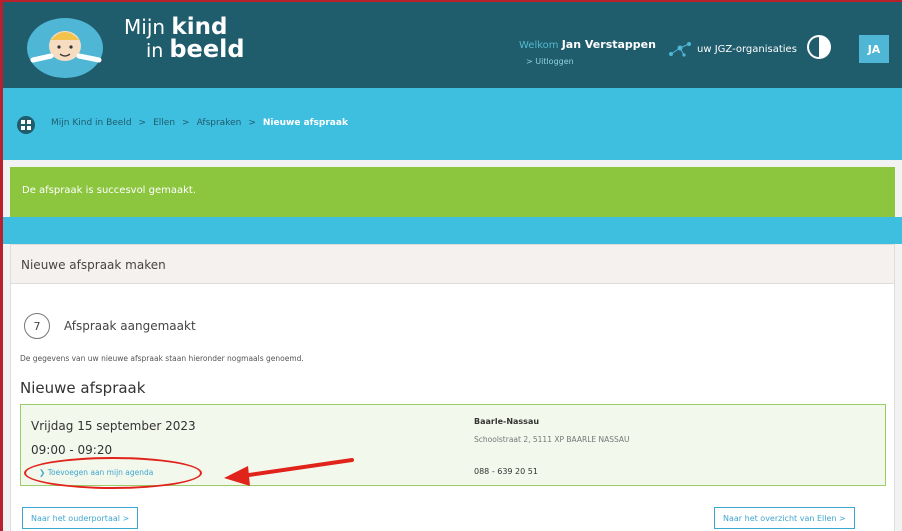 The image size is (902, 531). I want to click on logo-child-icon, so click(65, 48).